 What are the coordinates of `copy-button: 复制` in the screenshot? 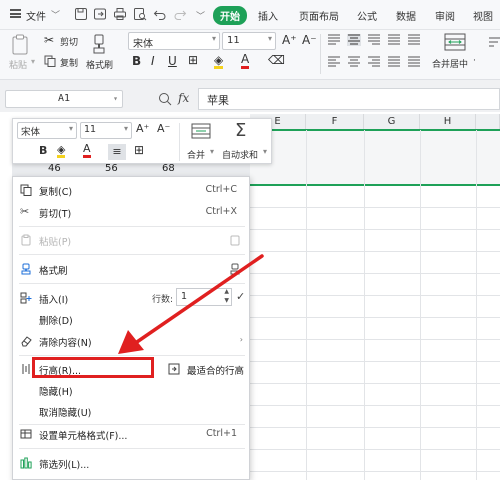 It's located at (69, 62).